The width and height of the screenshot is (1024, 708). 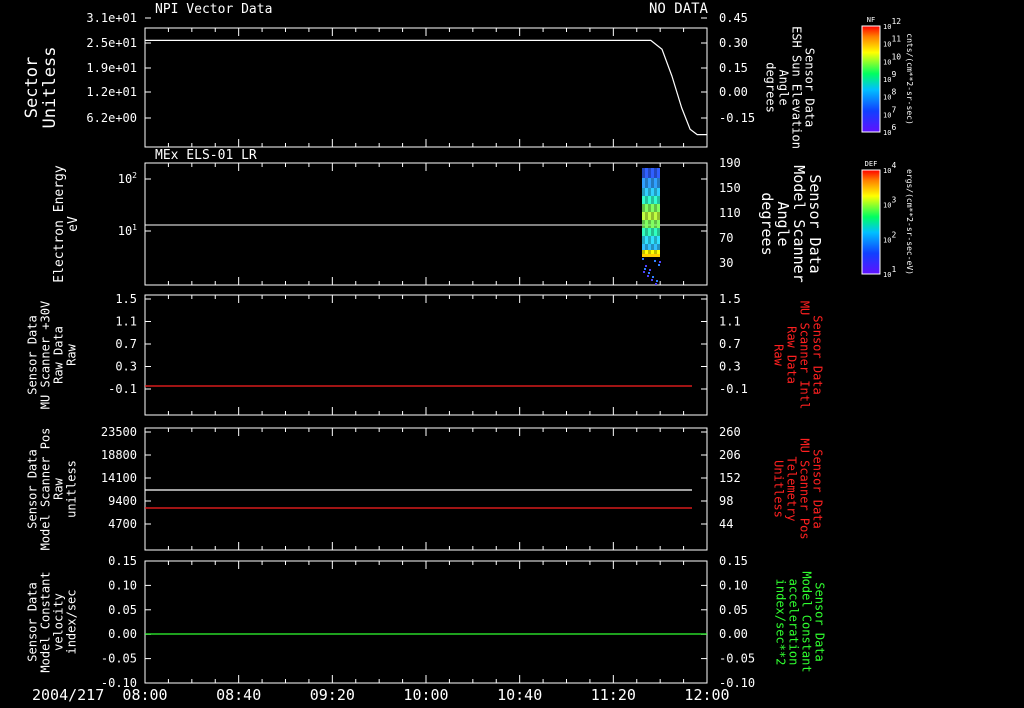 I want to click on right-axis-label-line: MU Scanner Intl, so click(x=805, y=355).